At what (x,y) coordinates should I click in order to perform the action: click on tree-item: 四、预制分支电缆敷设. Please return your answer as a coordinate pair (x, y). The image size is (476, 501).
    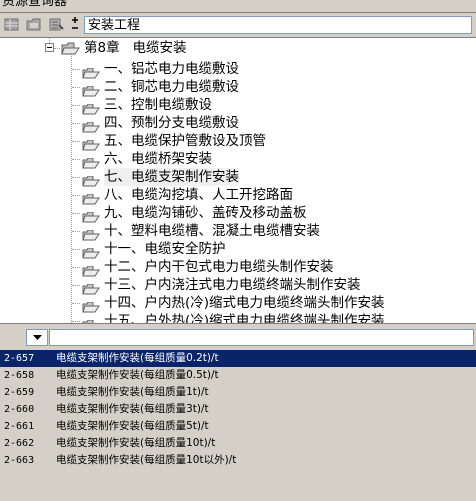
    Looking at the image, I should click on (238, 123).